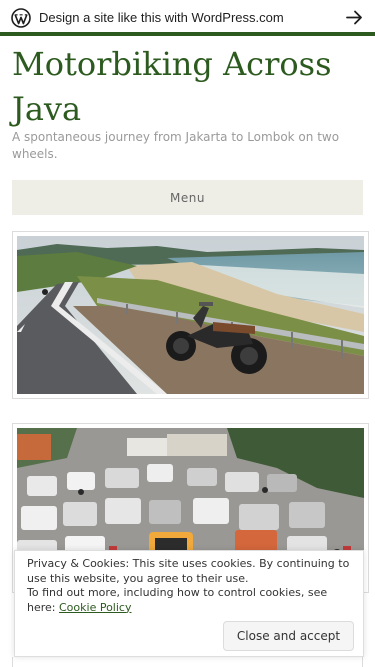 The width and height of the screenshot is (375, 667). What do you see at coordinates (187, 662) in the screenshot?
I see `next-post-border` at bounding box center [187, 662].